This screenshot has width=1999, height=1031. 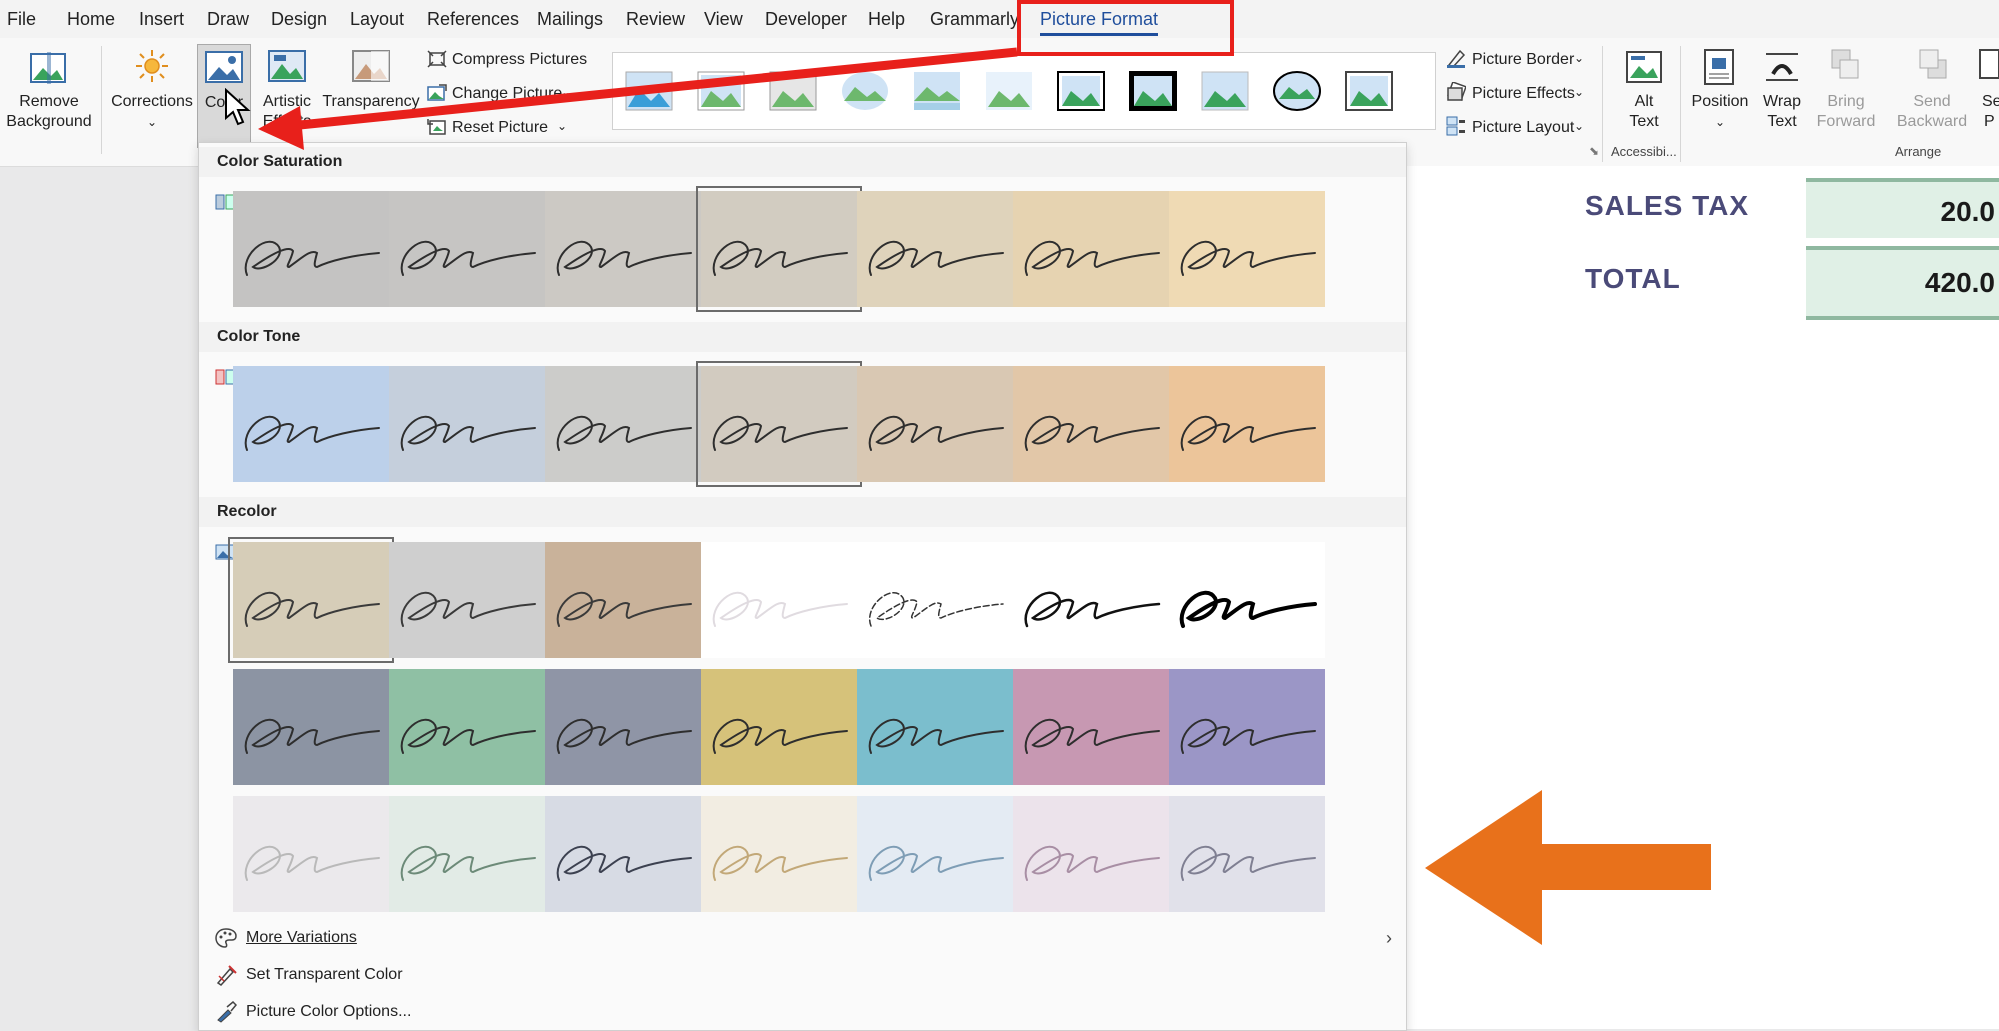 I want to click on set-transparent-color-label: Set Transparent Color, so click(x=324, y=974).